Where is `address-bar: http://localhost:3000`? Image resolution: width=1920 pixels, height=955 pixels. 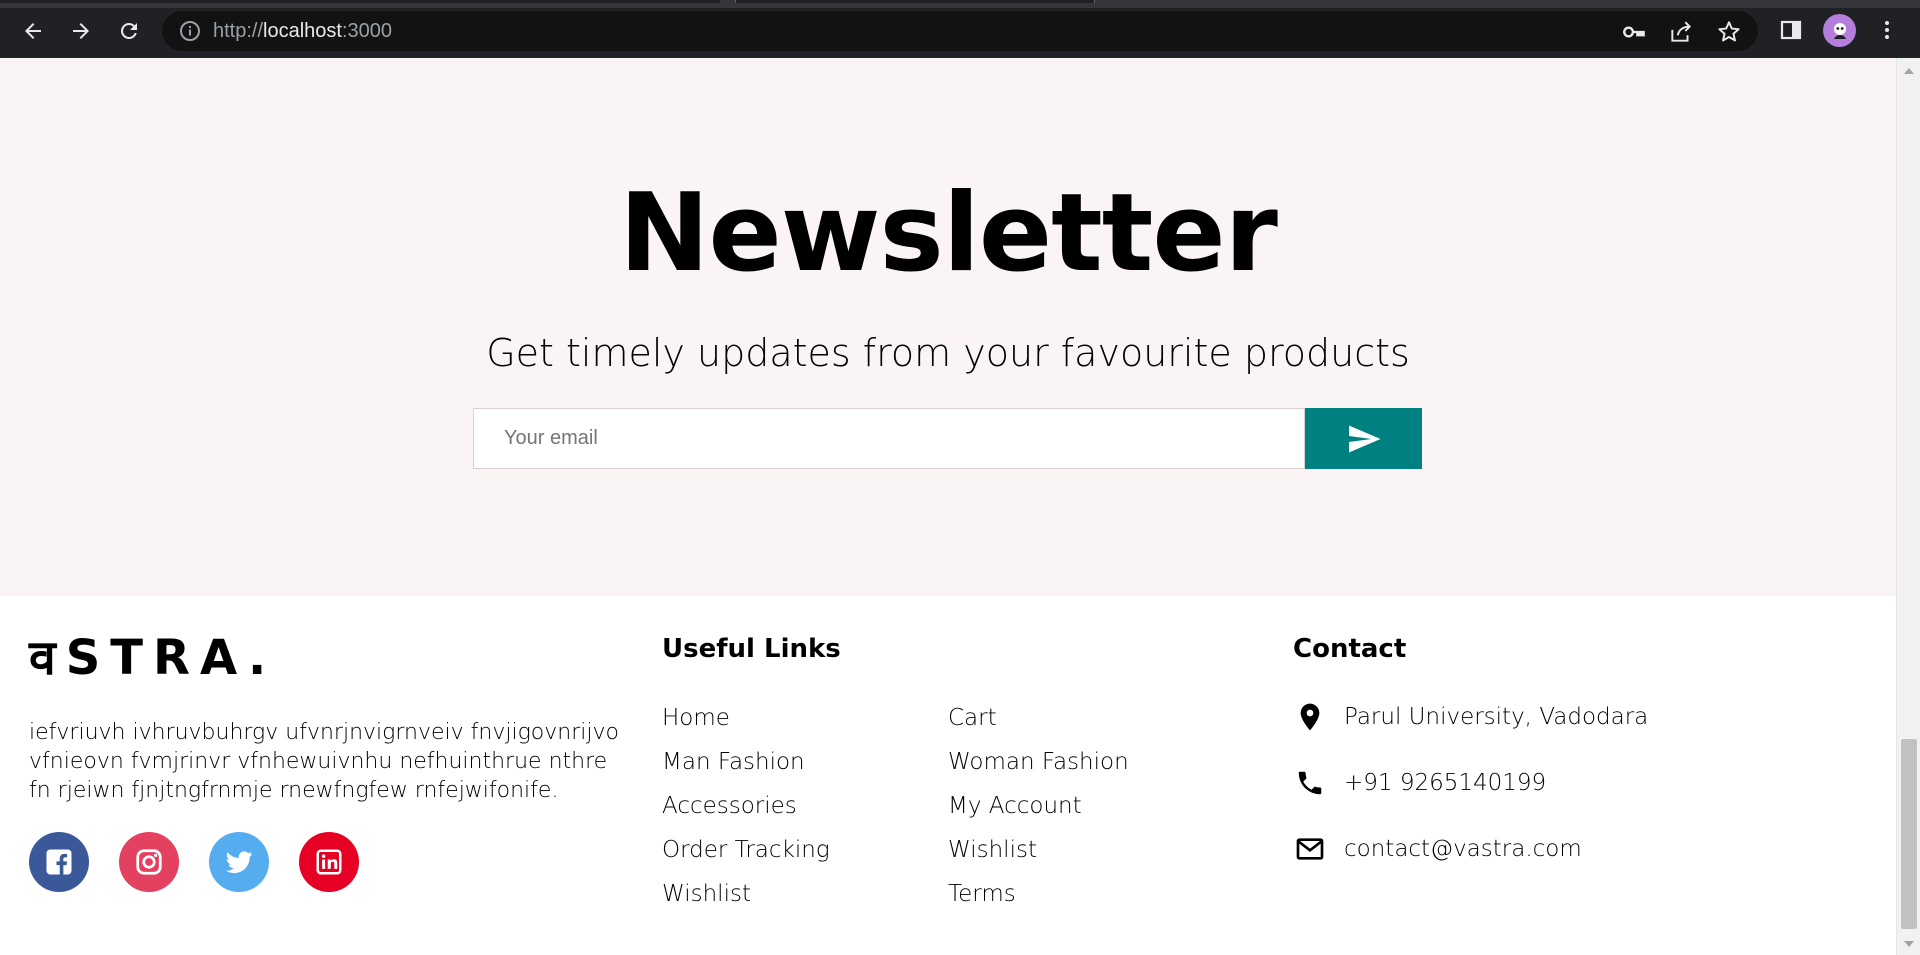
address-bar: http://localhost:3000 is located at coordinates (960, 31).